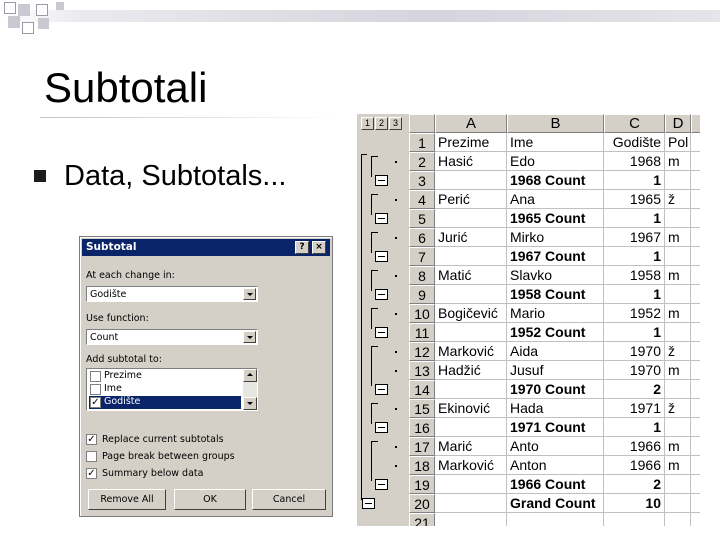  I want to click on change-select: Godište, so click(172, 294).